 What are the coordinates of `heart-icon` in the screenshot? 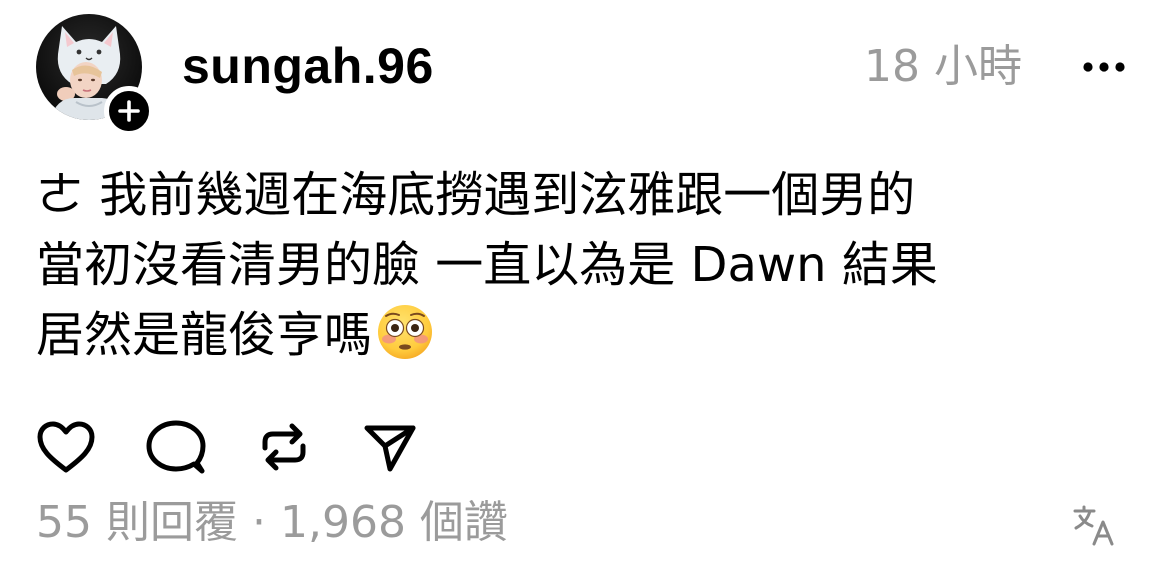 It's located at (66, 447).